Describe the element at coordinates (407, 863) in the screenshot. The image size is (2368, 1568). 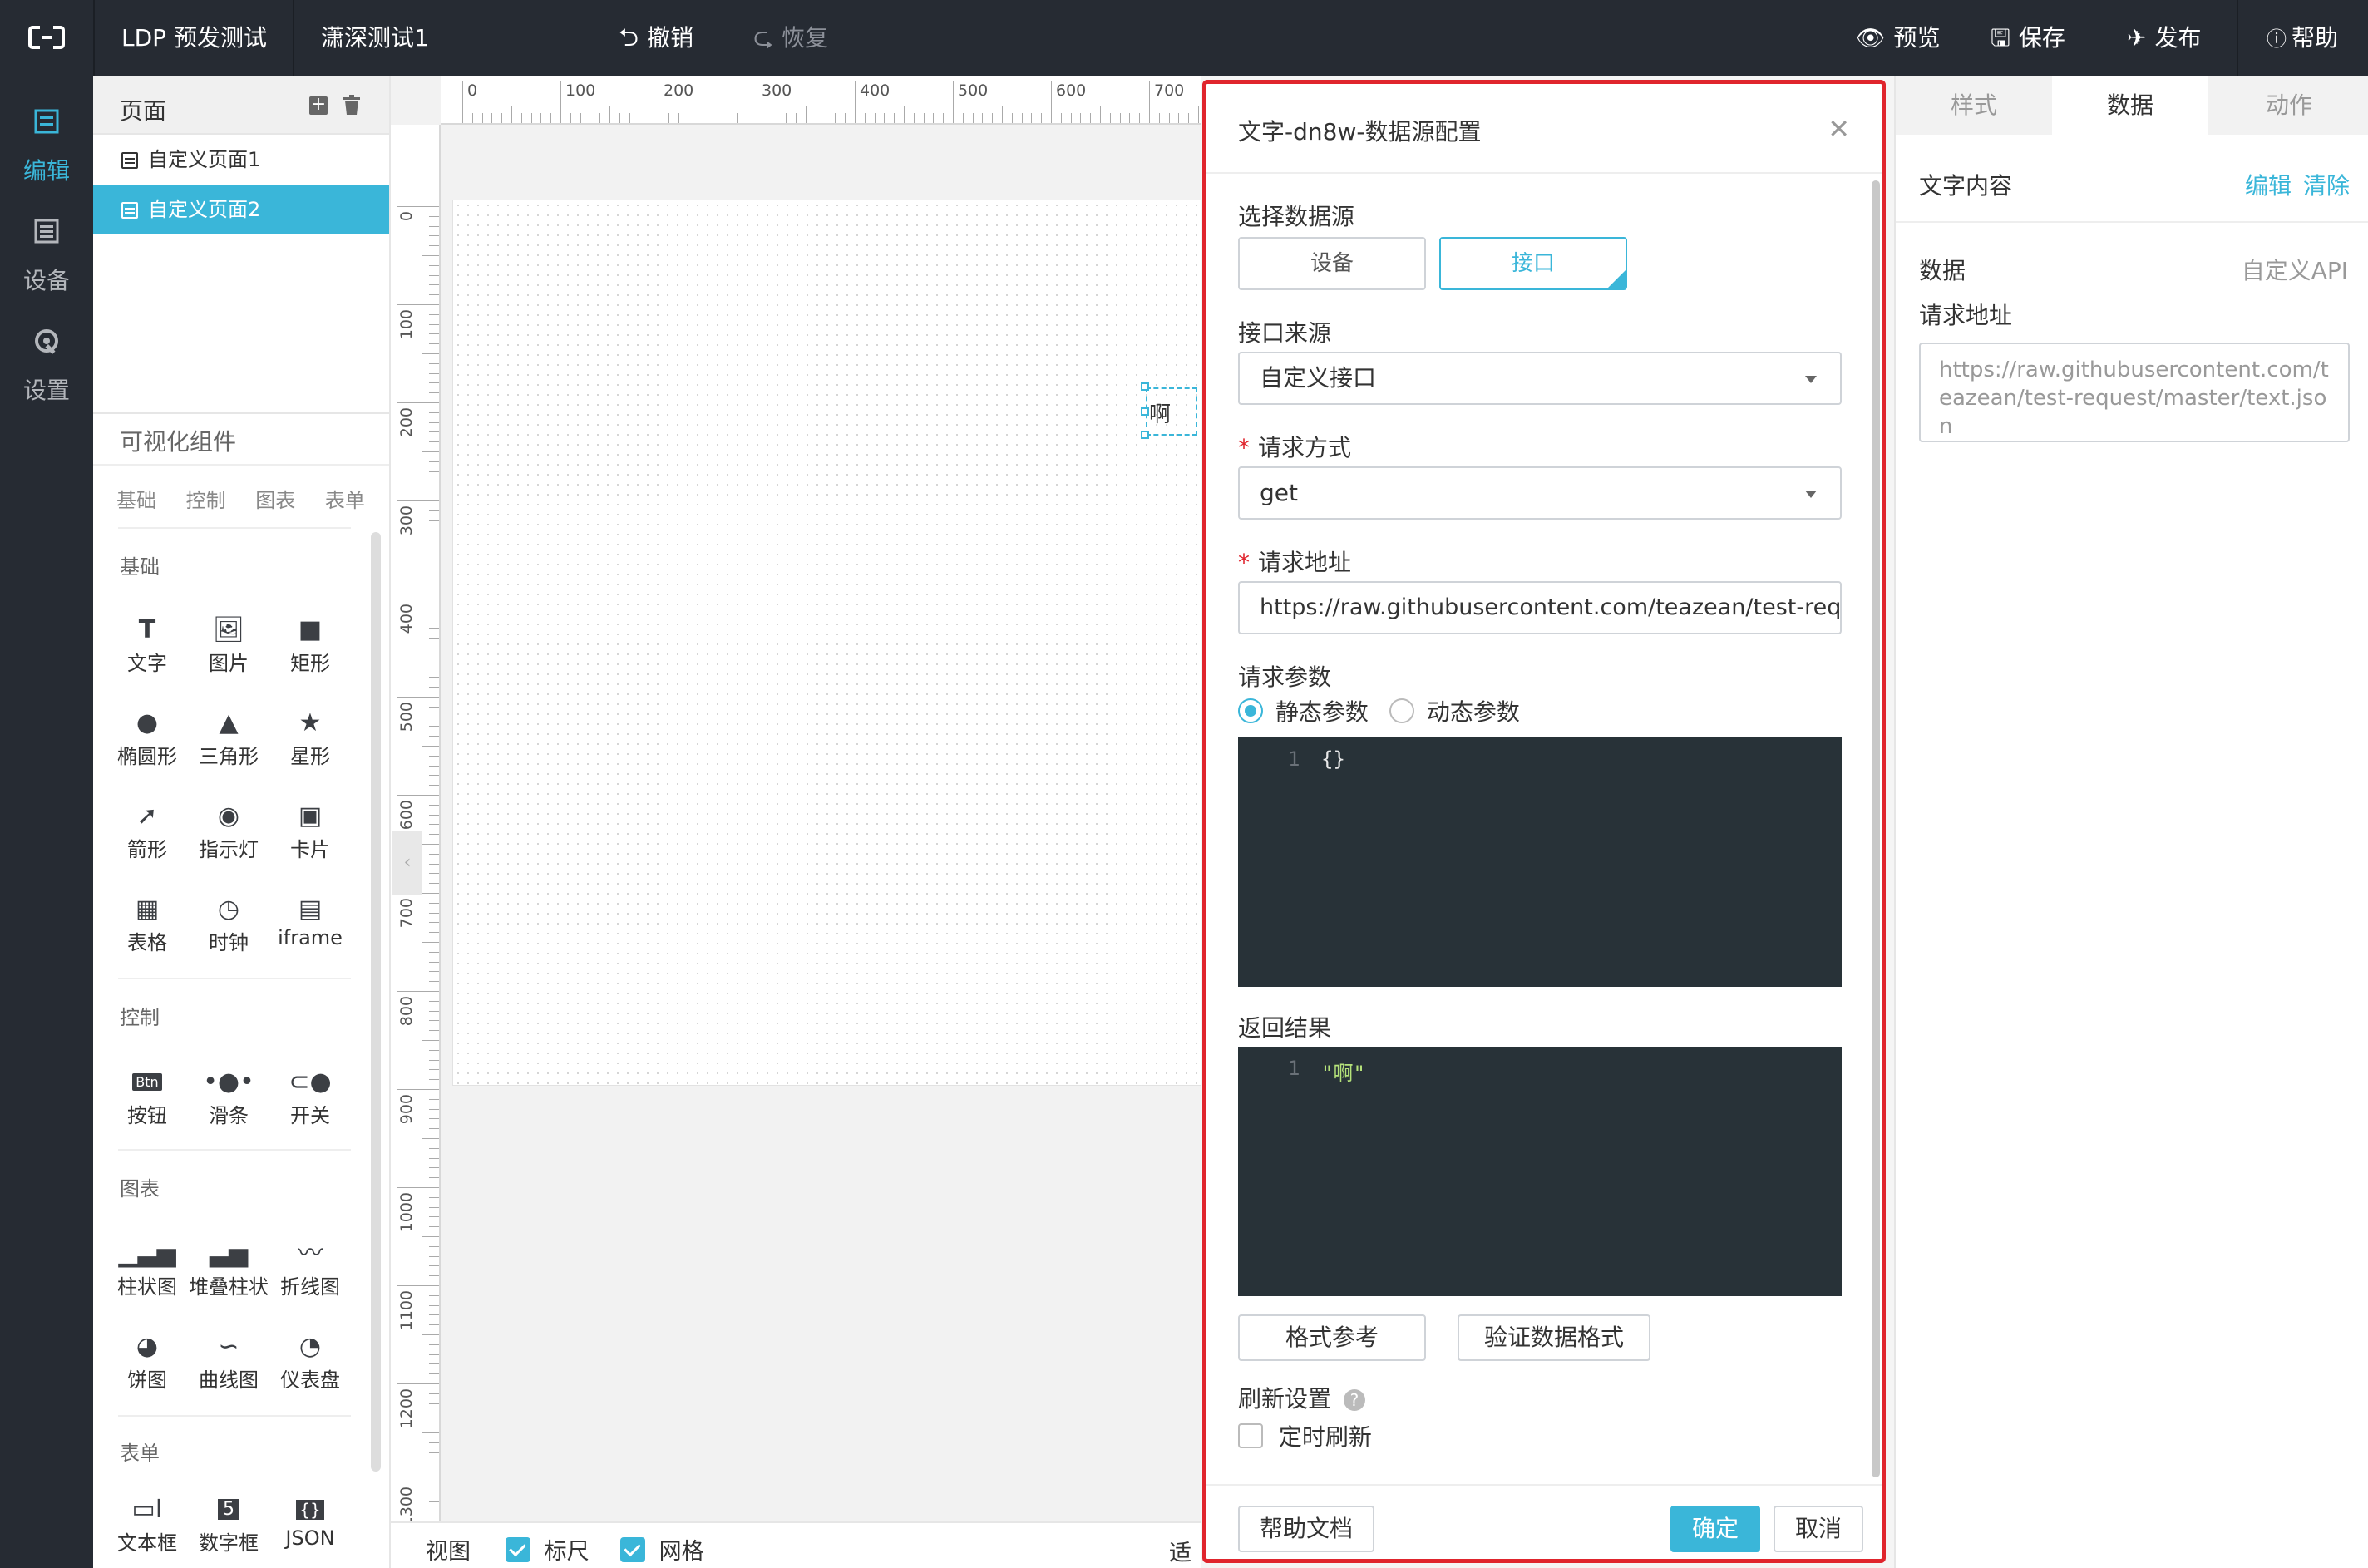
I see `panel-collapse-handle: ‹` at that location.